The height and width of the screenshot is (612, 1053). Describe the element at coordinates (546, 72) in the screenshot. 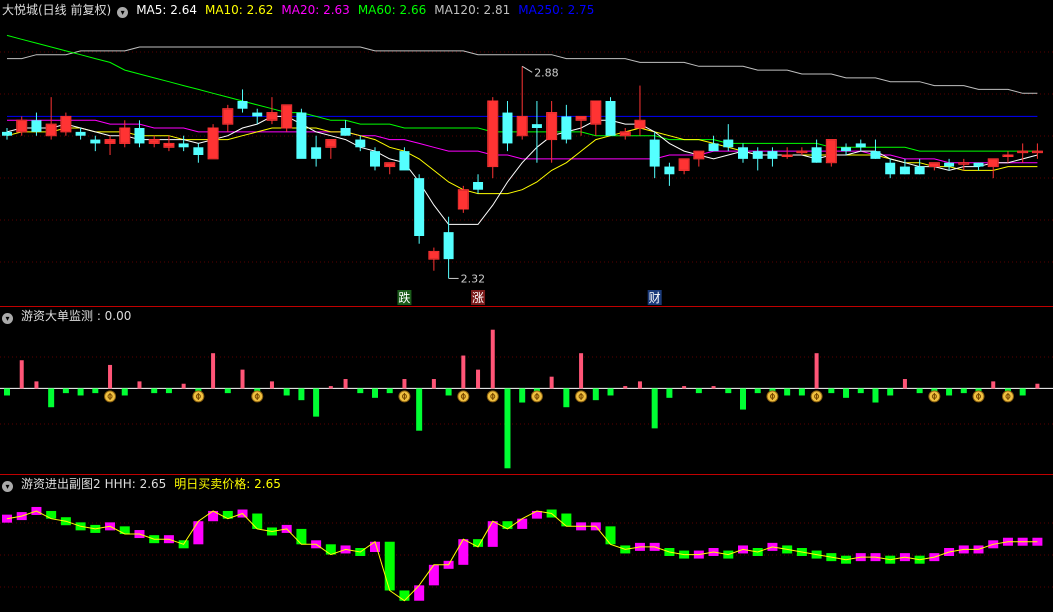

I see `high-label: 2.88` at that location.